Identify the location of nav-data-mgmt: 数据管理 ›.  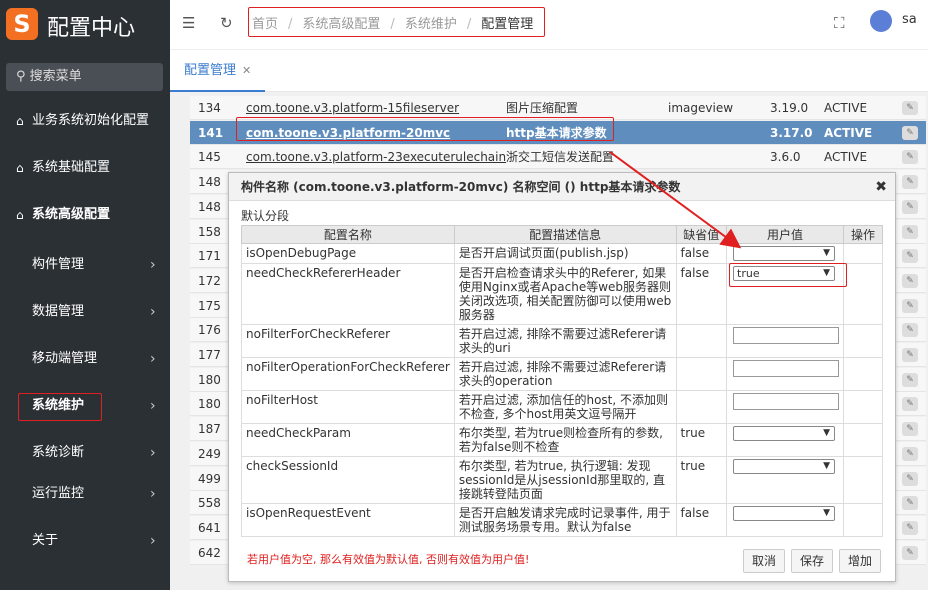
(85, 312).